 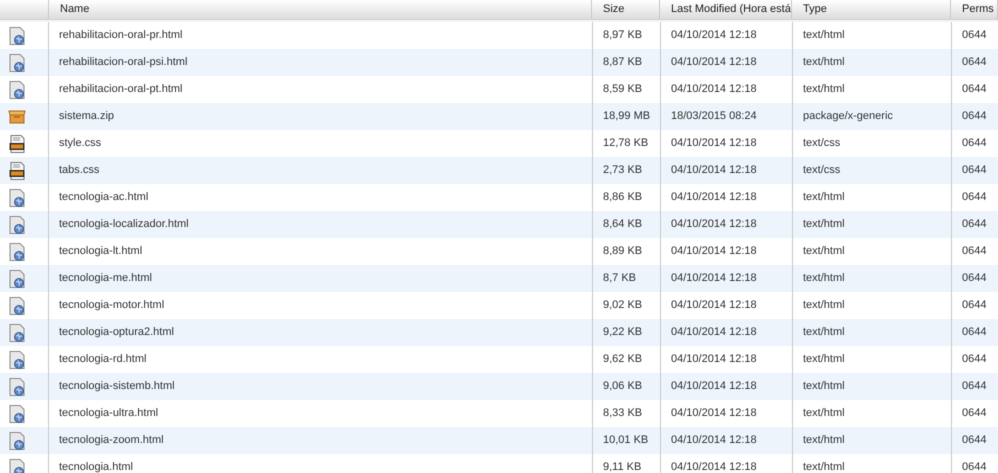 I want to click on table-cell-text: 9,06 KB, so click(x=622, y=386).